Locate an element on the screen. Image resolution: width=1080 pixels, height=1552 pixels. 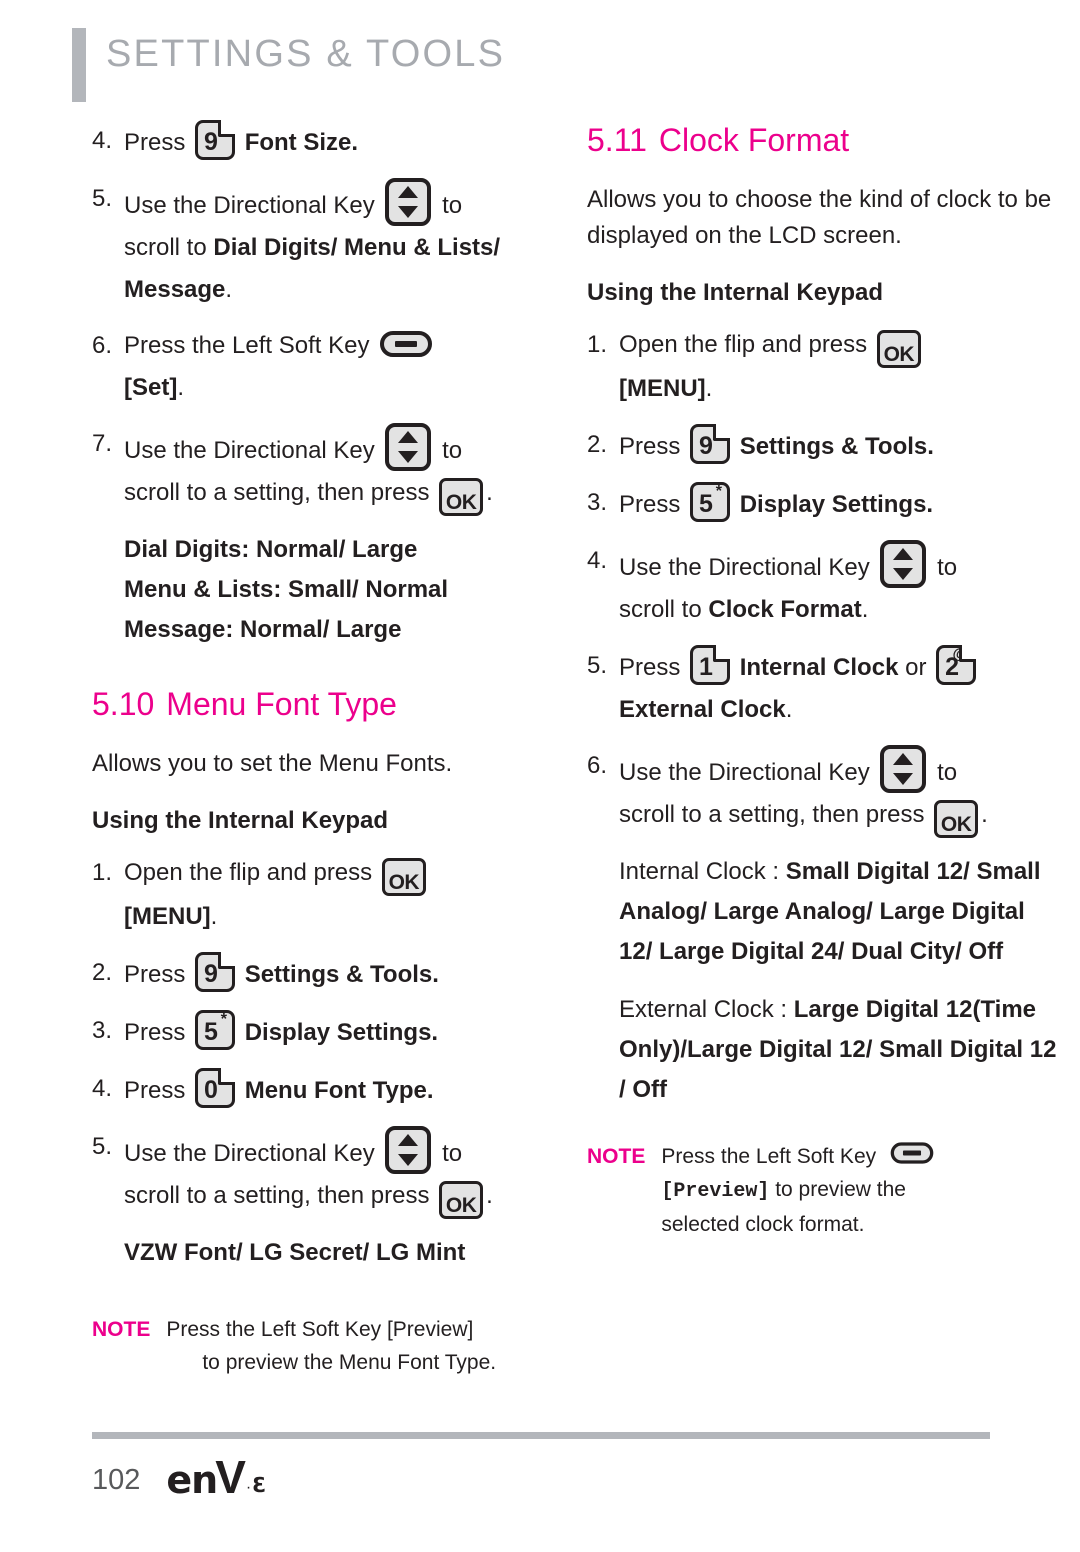
footer-row: 102 enV·3 is located at coordinates (542, 1477).